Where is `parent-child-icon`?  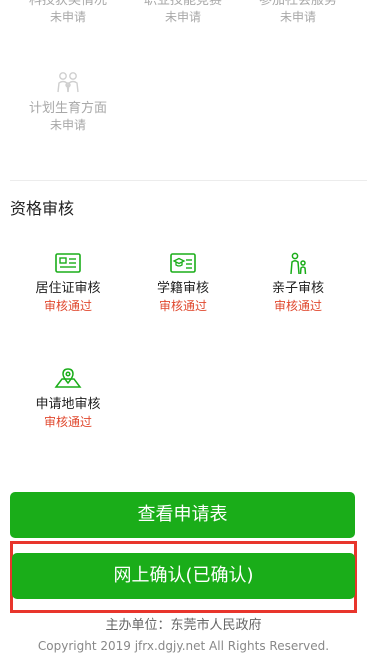 parent-child-icon is located at coordinates (298, 263).